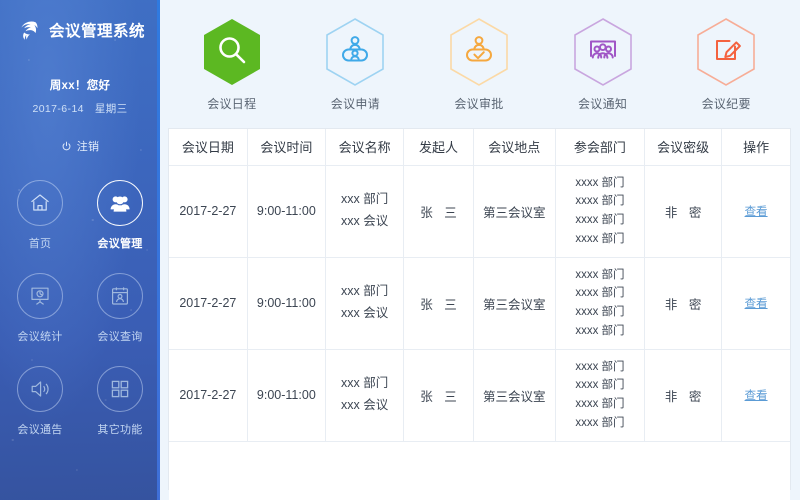 This screenshot has width=800, height=500. What do you see at coordinates (600, 147) in the screenshot?
I see `table-header-cell: 参会部门` at bounding box center [600, 147].